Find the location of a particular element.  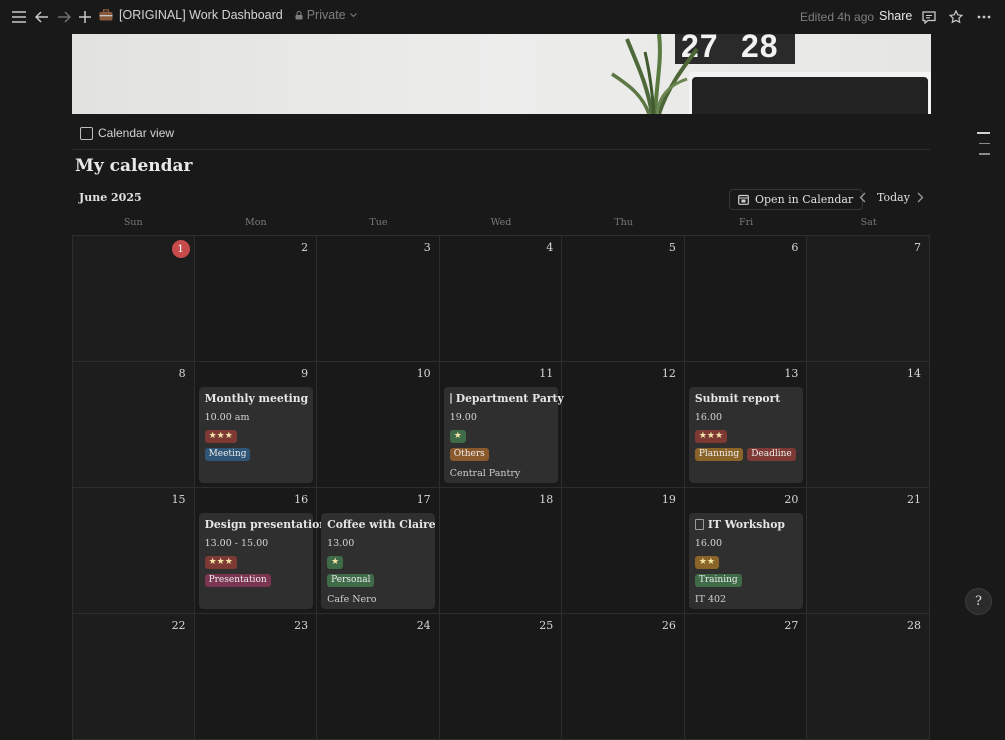

chevron-down-icon is located at coordinates (353, 14).